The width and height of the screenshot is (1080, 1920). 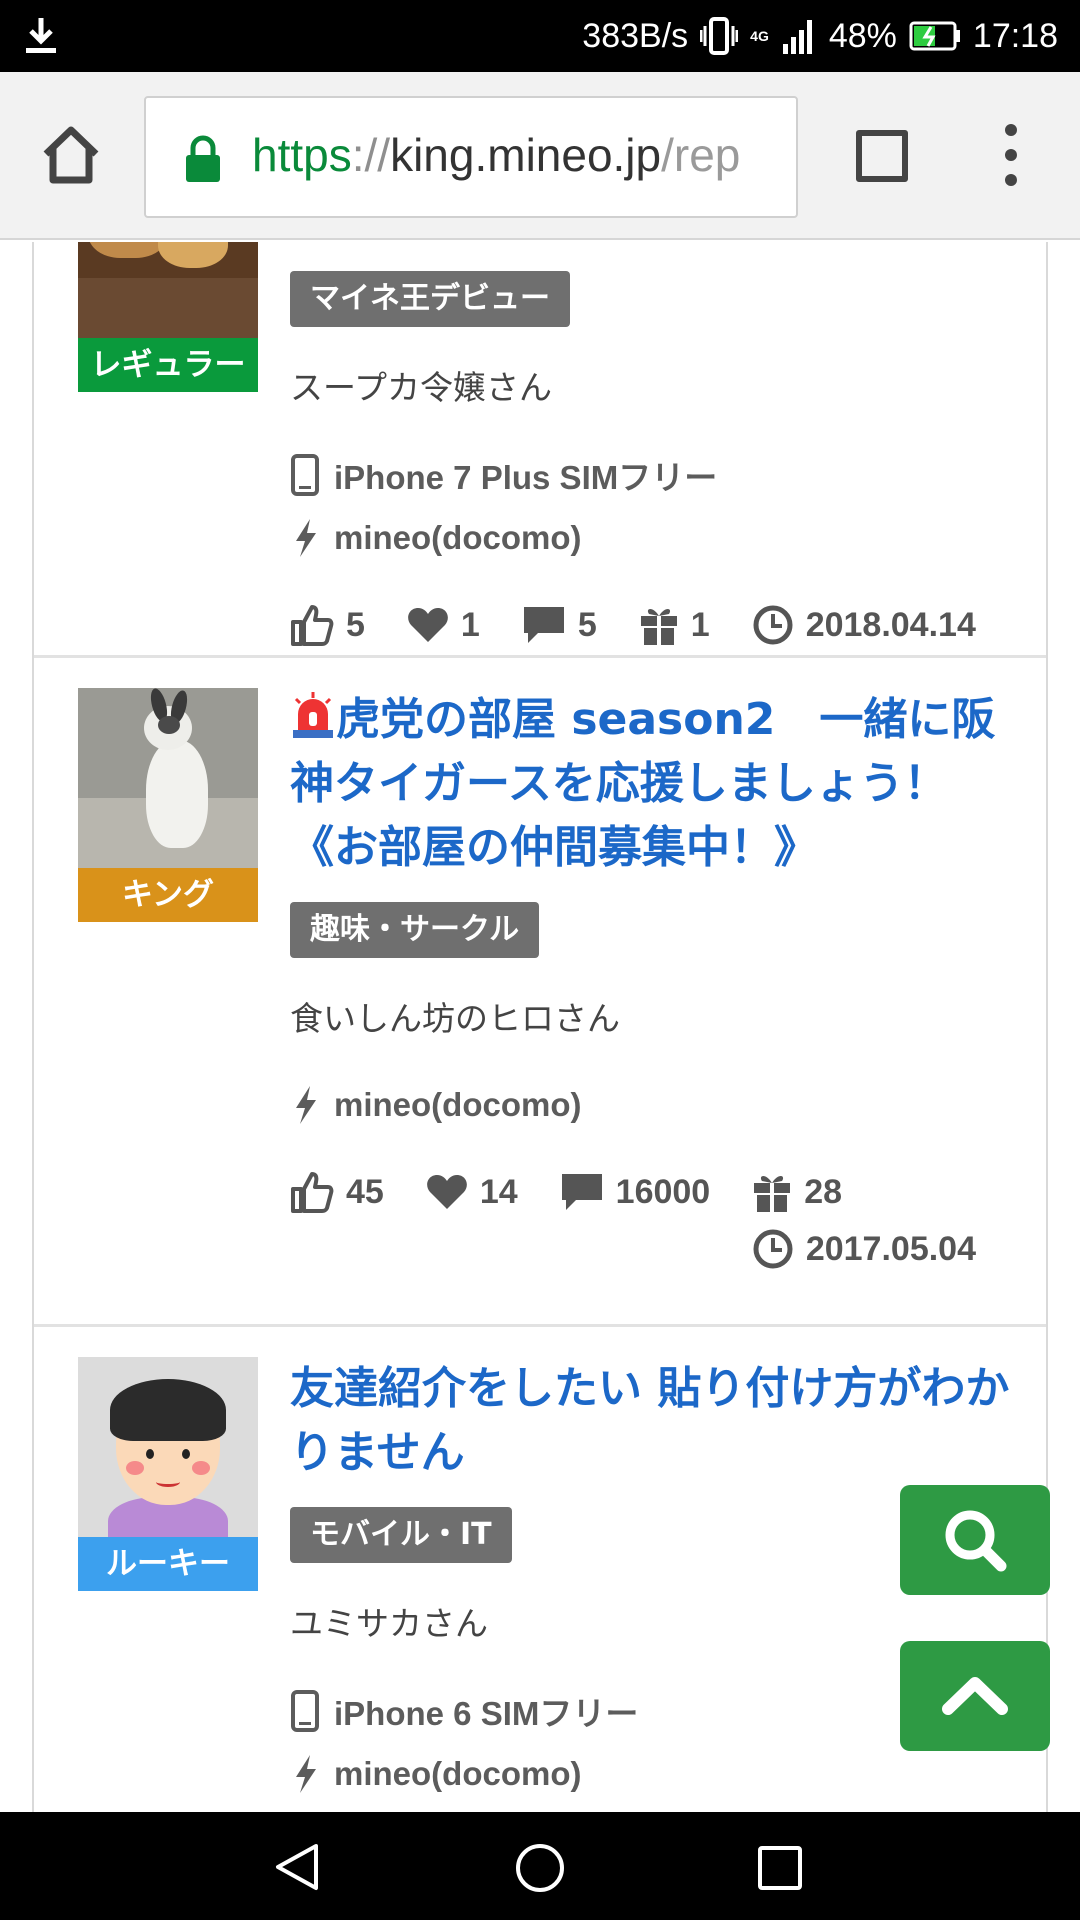 I want to click on url-bar: https://king.mineo.jp/rep, so click(x=471, y=157).